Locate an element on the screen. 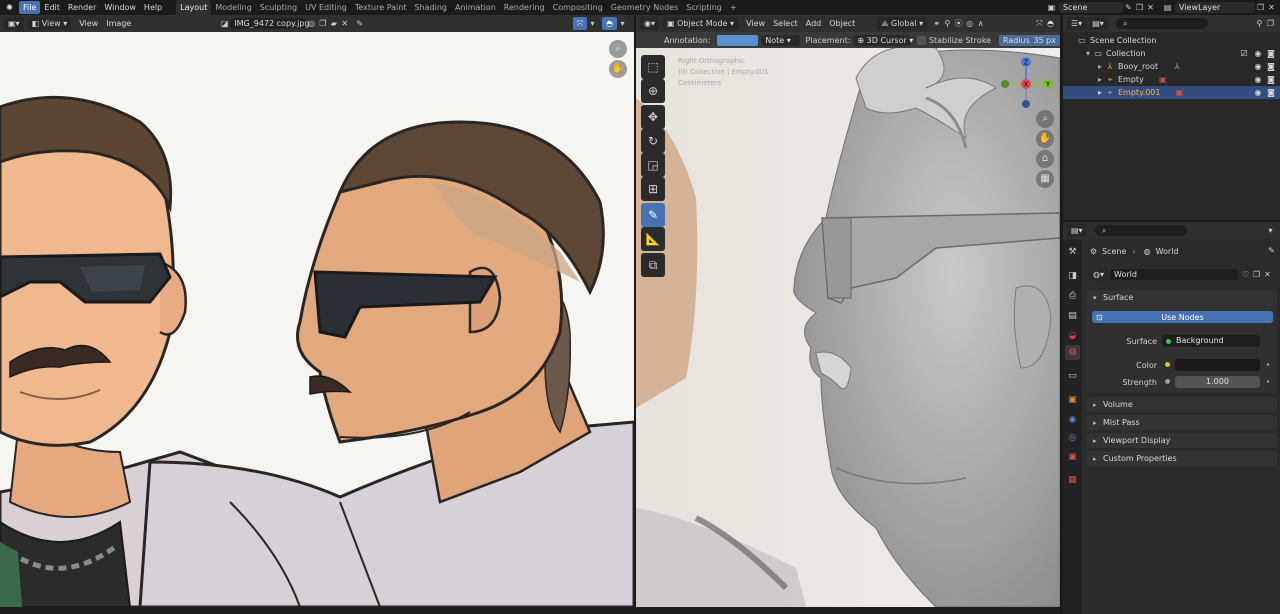 This screenshot has width=1280, height=614. tab-render-icon: ◨ is located at coordinates (1072, 276).